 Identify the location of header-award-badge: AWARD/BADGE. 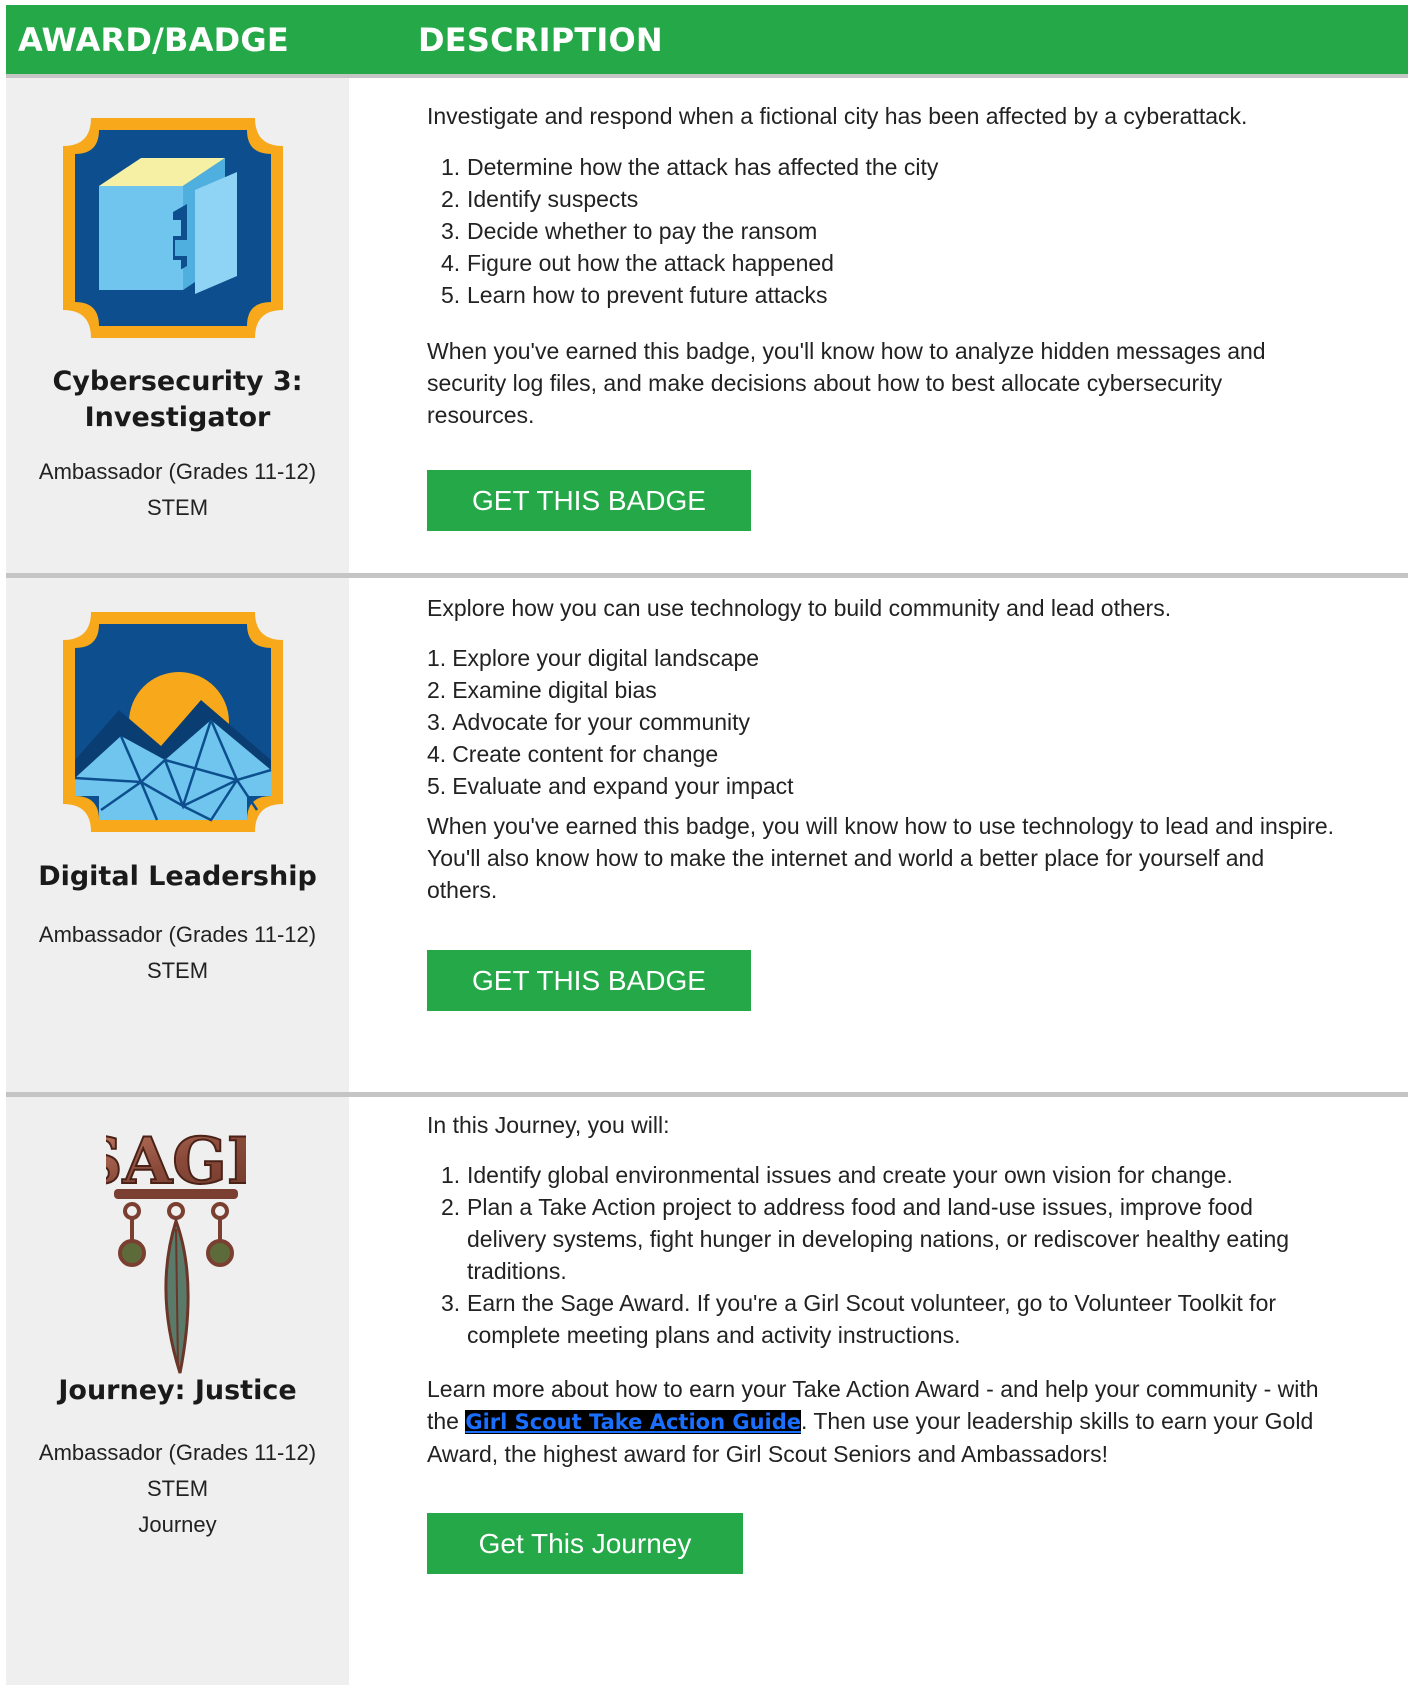
(153, 40).